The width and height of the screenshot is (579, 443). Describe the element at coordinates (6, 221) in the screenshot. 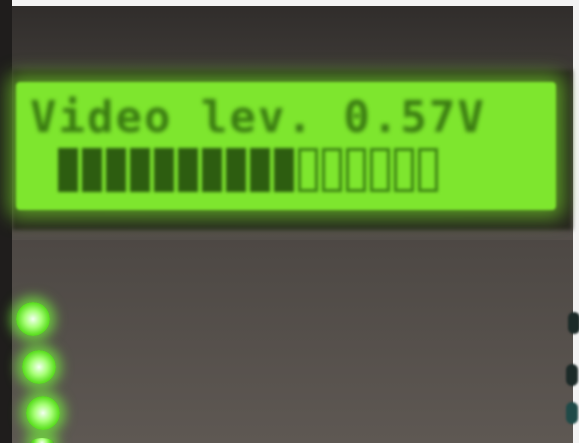

I see `device-edge` at that location.